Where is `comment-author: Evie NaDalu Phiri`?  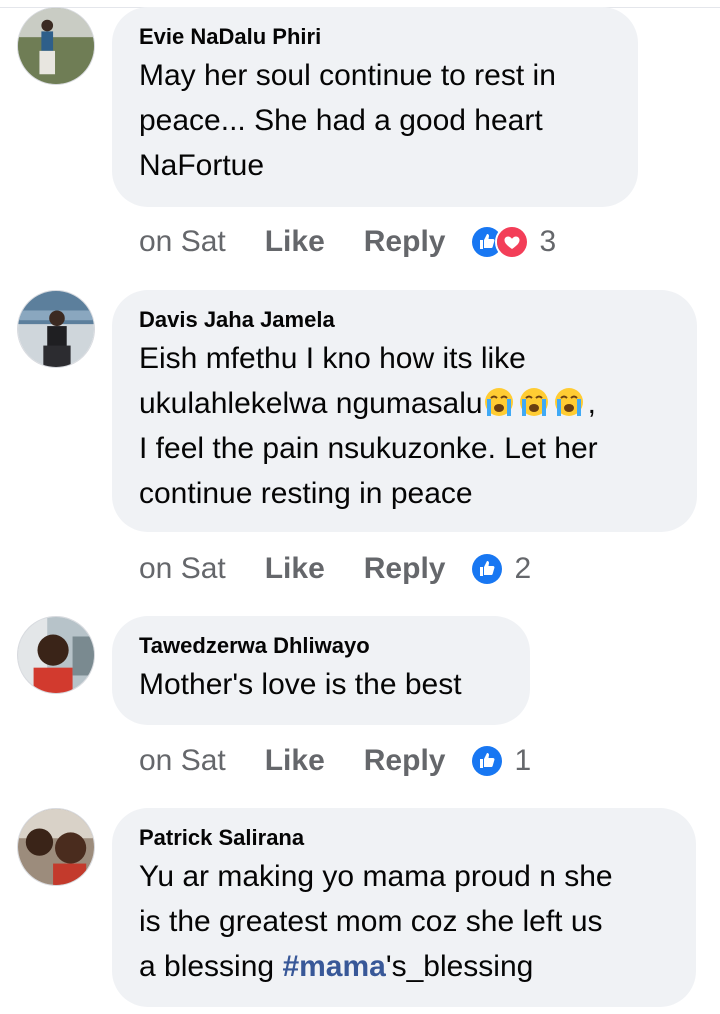 comment-author: Evie NaDalu Phiri is located at coordinates (375, 37).